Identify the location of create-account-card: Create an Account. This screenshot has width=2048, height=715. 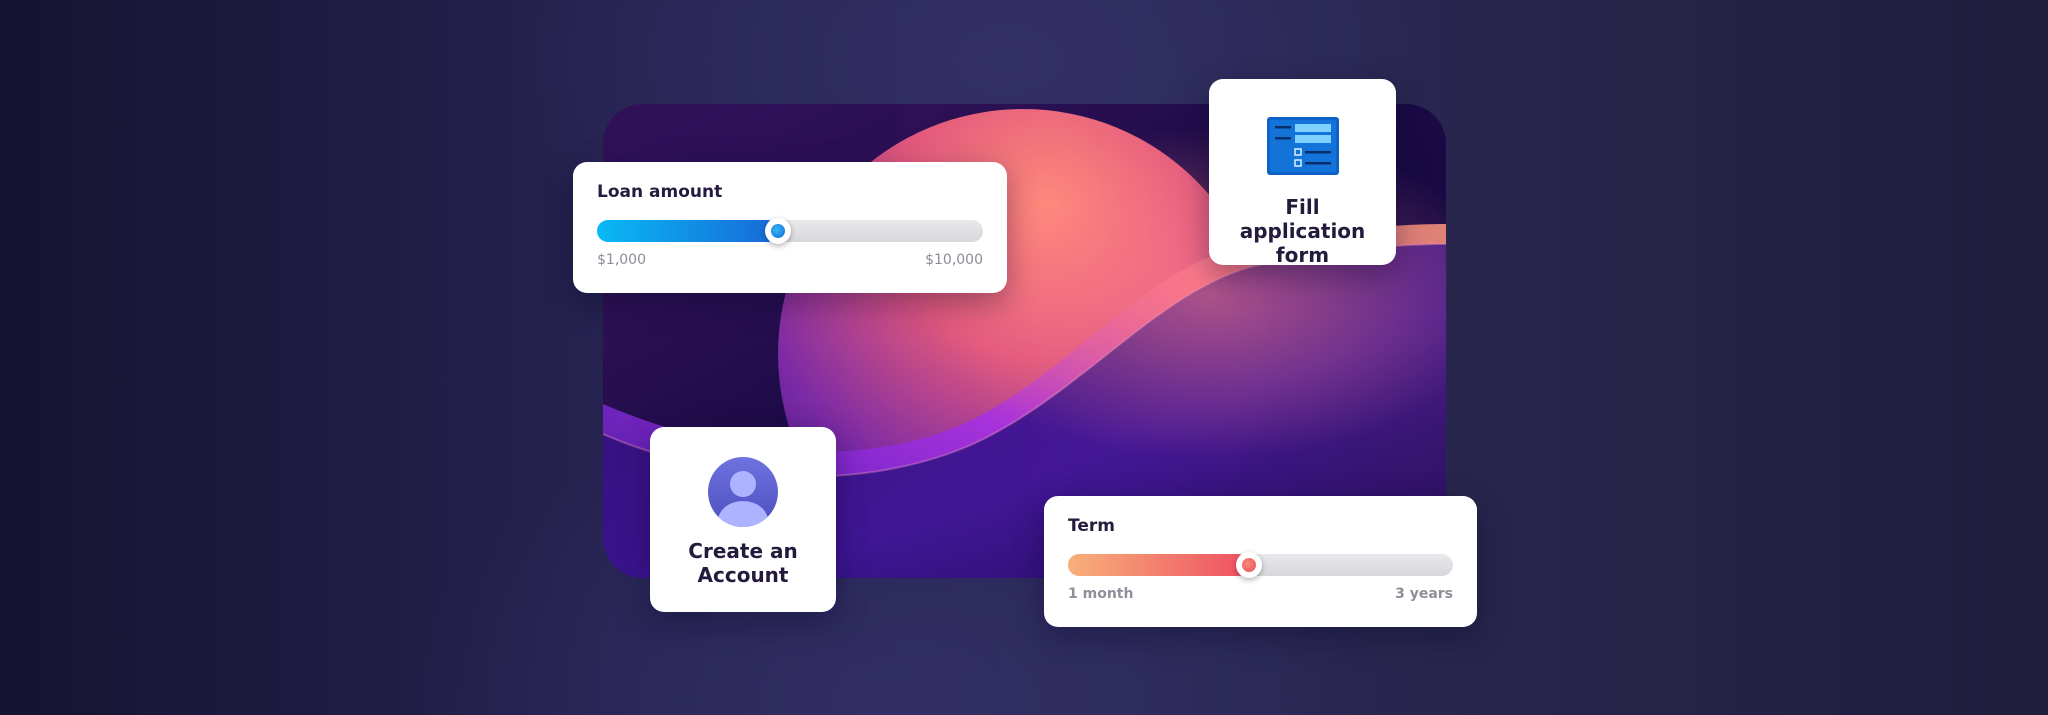
(743, 519).